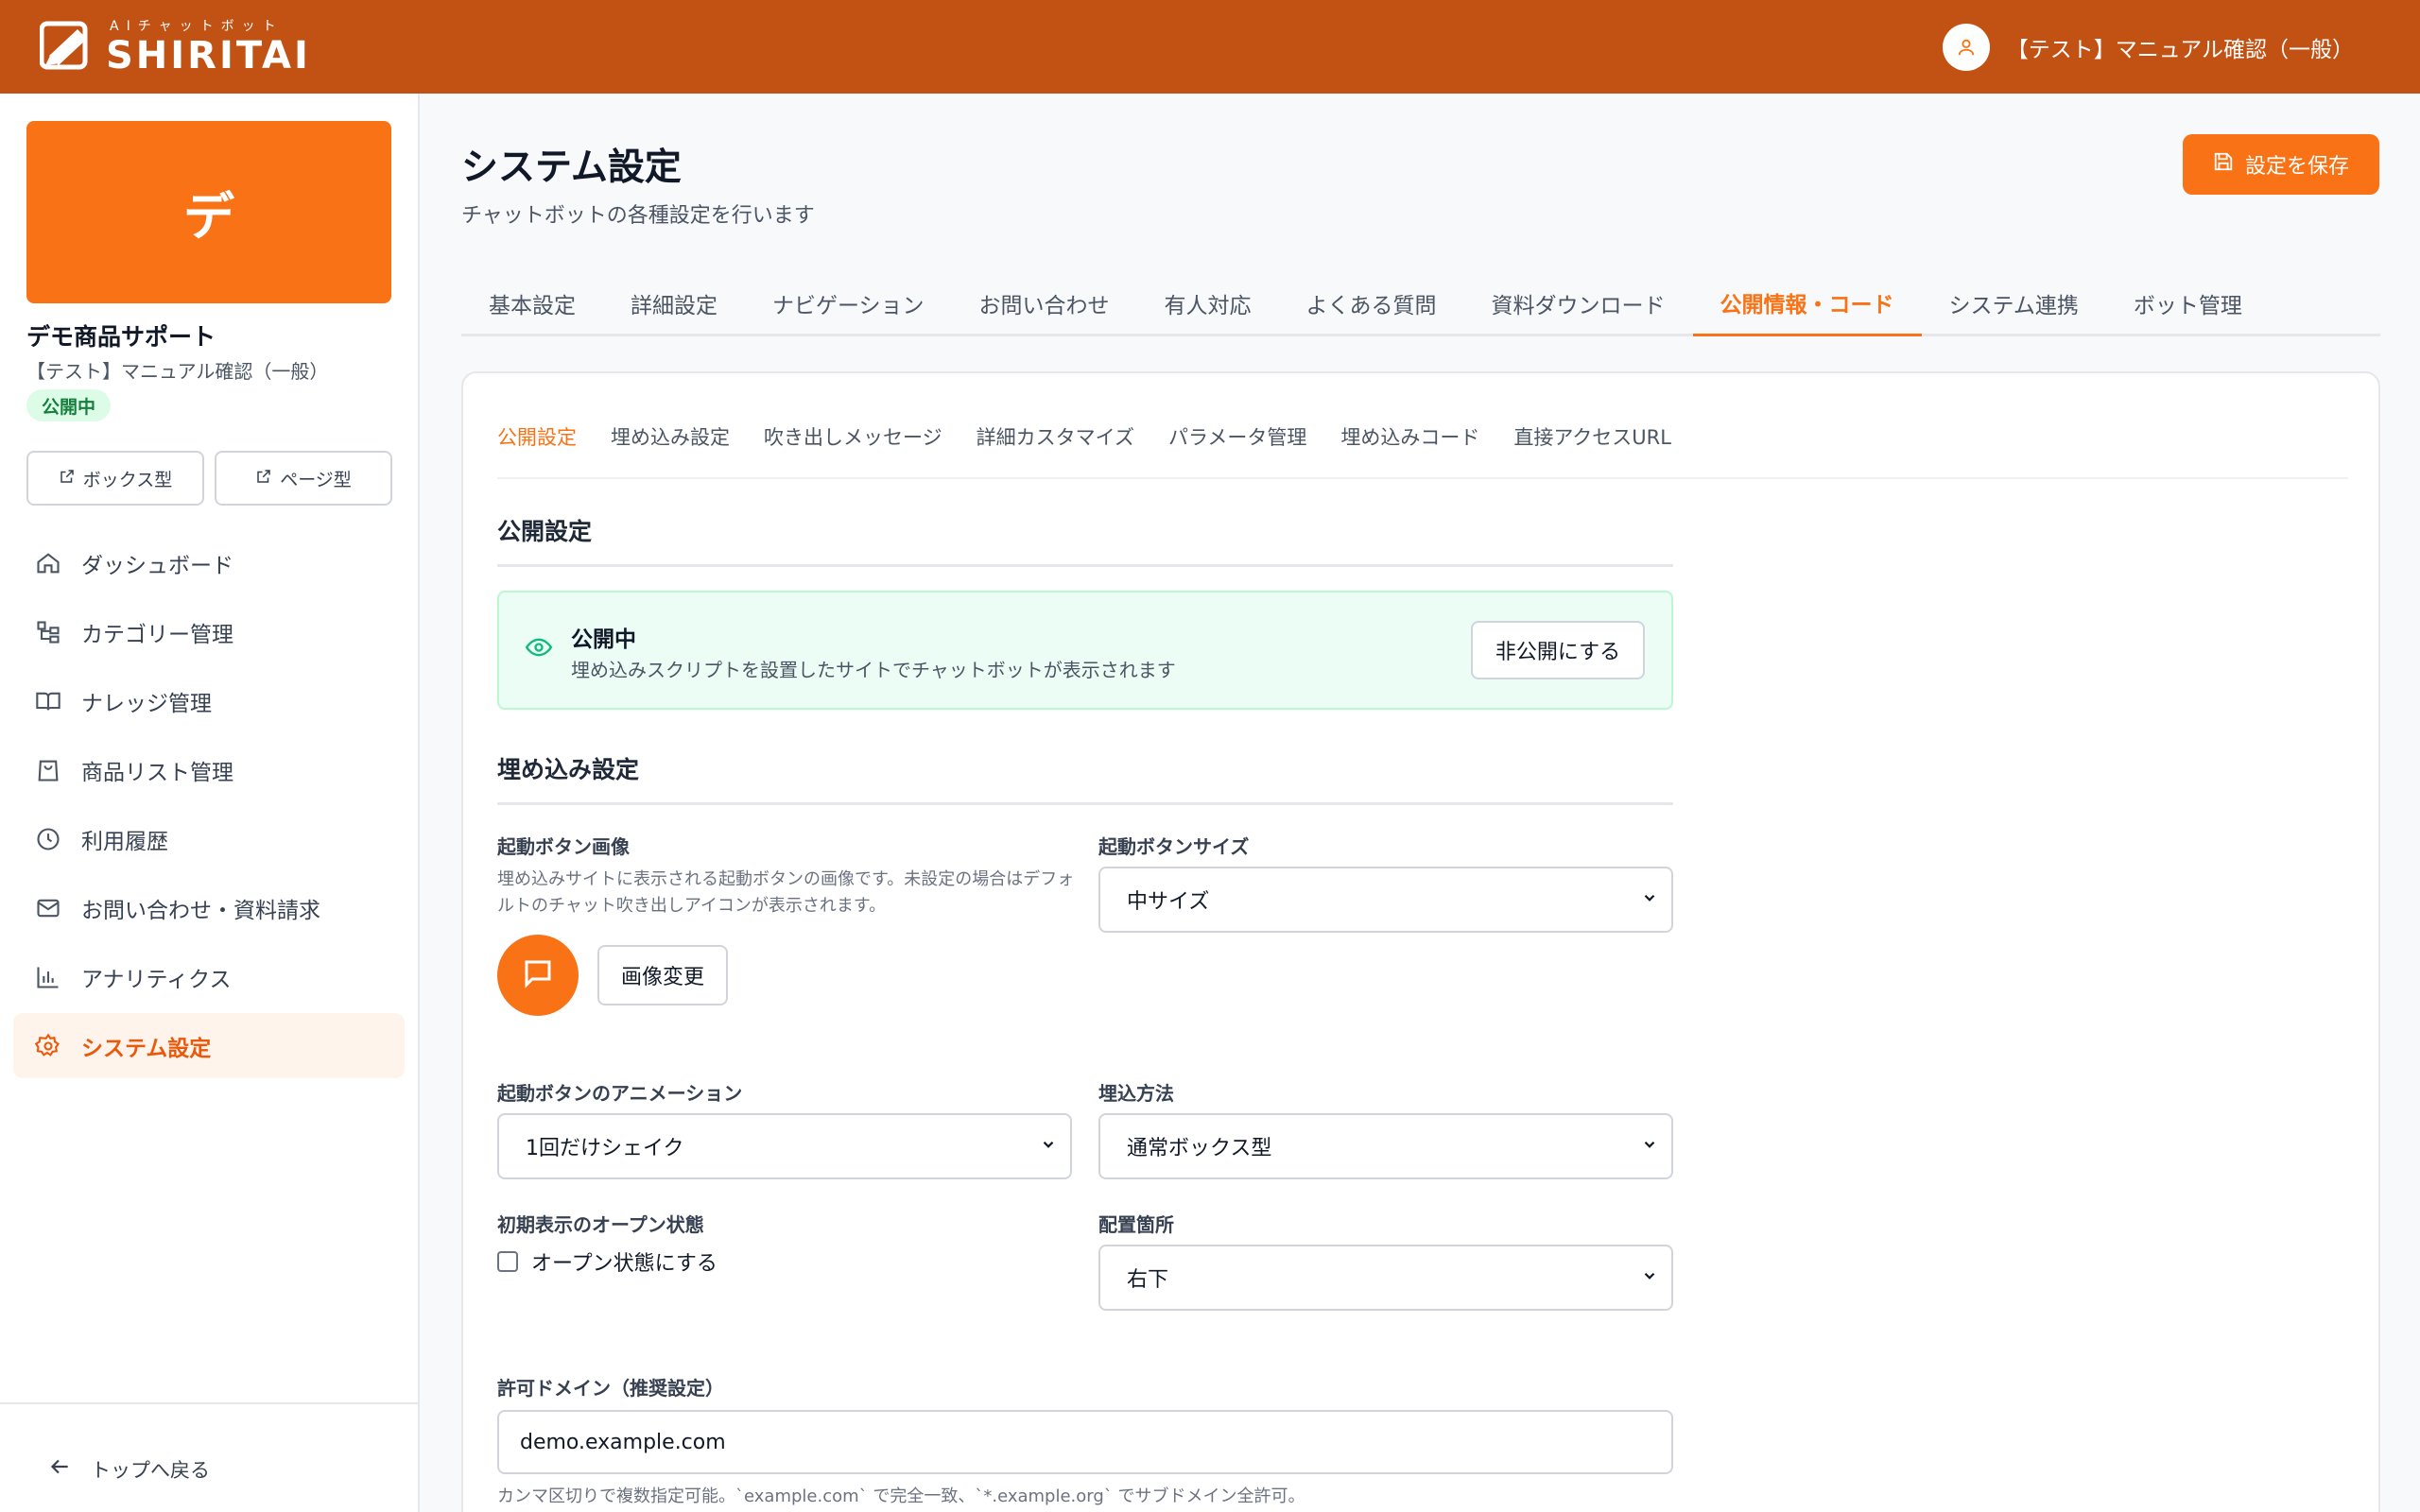 Image resolution: width=2420 pixels, height=1512 pixels. Describe the element at coordinates (662, 975) in the screenshot. I see `change-image-button: 画像変更` at that location.